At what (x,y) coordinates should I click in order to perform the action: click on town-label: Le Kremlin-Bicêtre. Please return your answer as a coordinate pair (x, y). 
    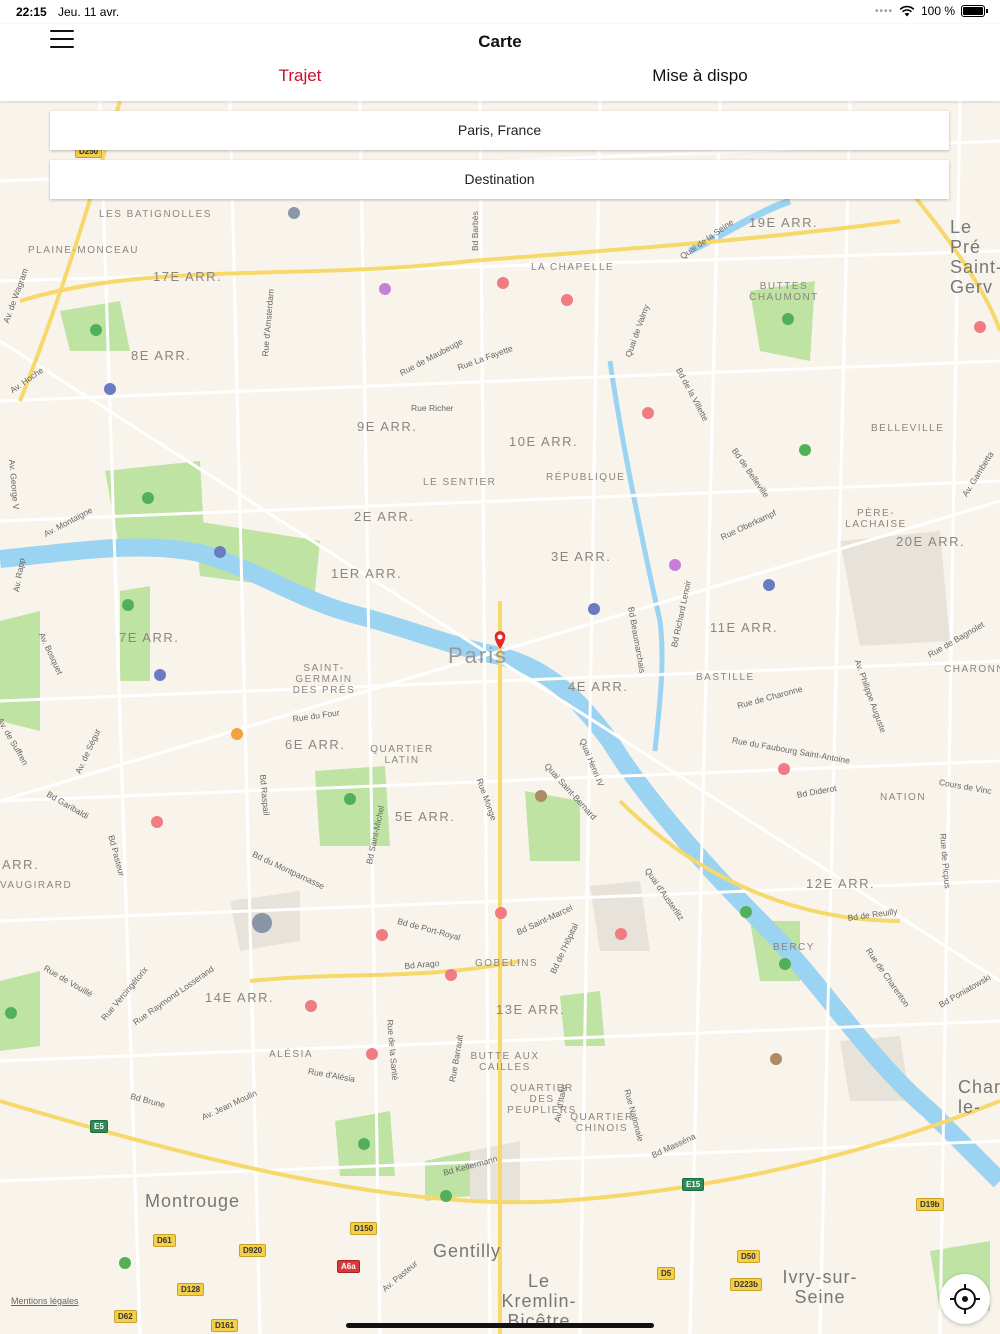
    Looking at the image, I should click on (539, 1301).